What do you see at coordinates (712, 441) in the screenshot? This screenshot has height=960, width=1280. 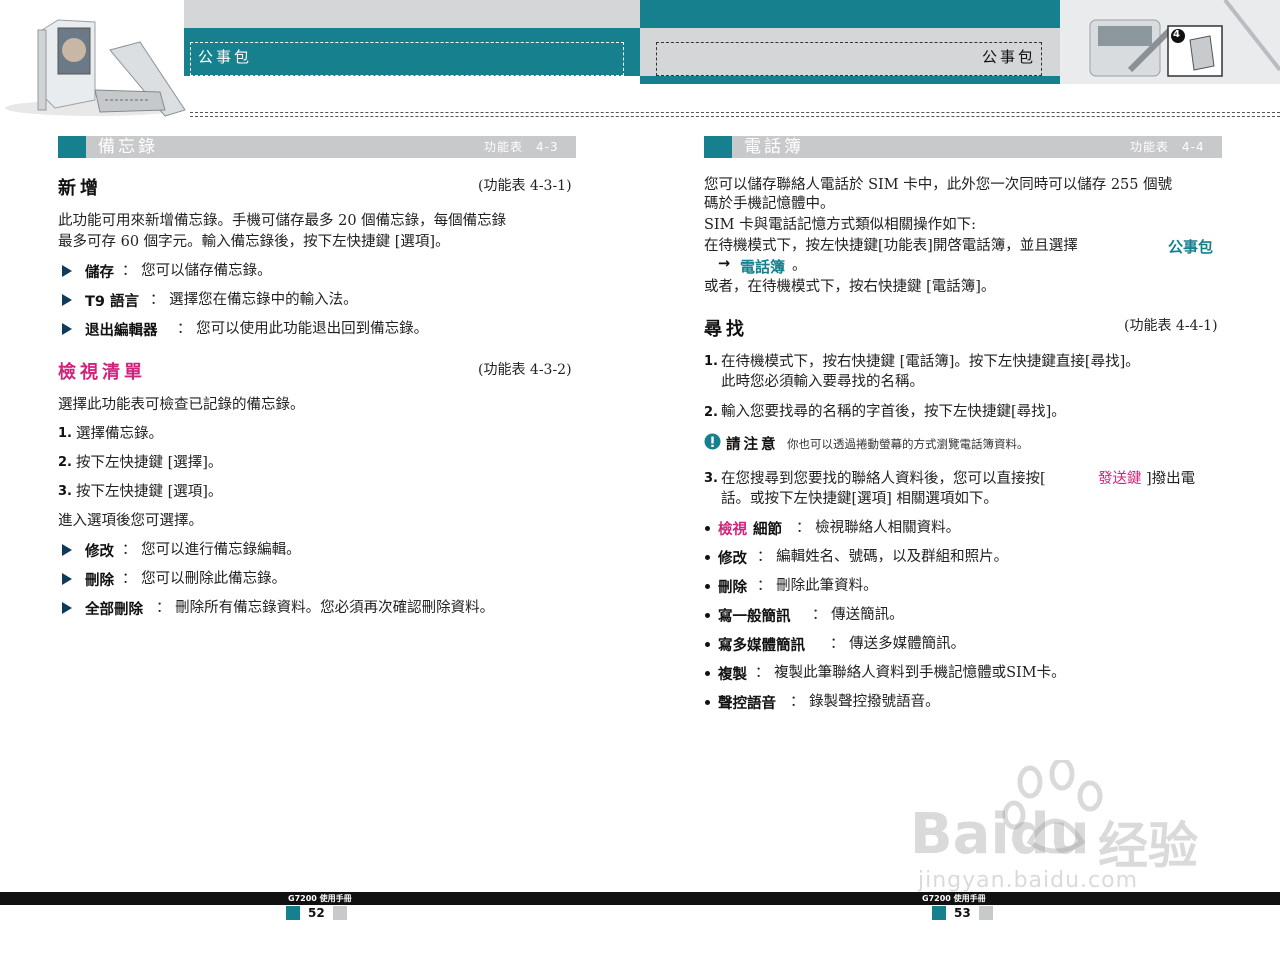 I see `warning-icon` at bounding box center [712, 441].